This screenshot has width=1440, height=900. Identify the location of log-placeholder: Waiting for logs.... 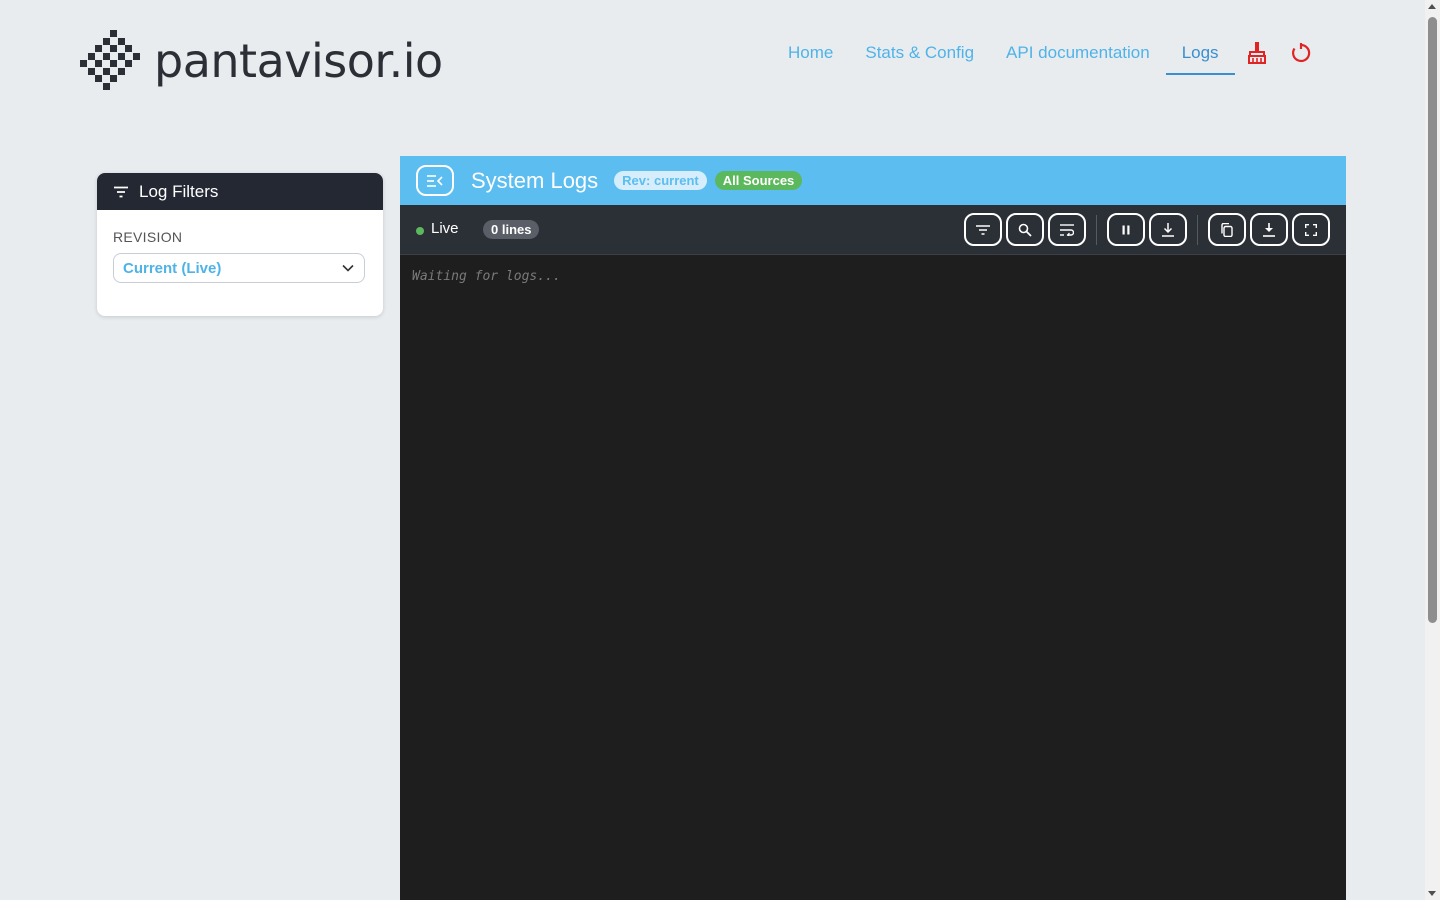
(486, 276).